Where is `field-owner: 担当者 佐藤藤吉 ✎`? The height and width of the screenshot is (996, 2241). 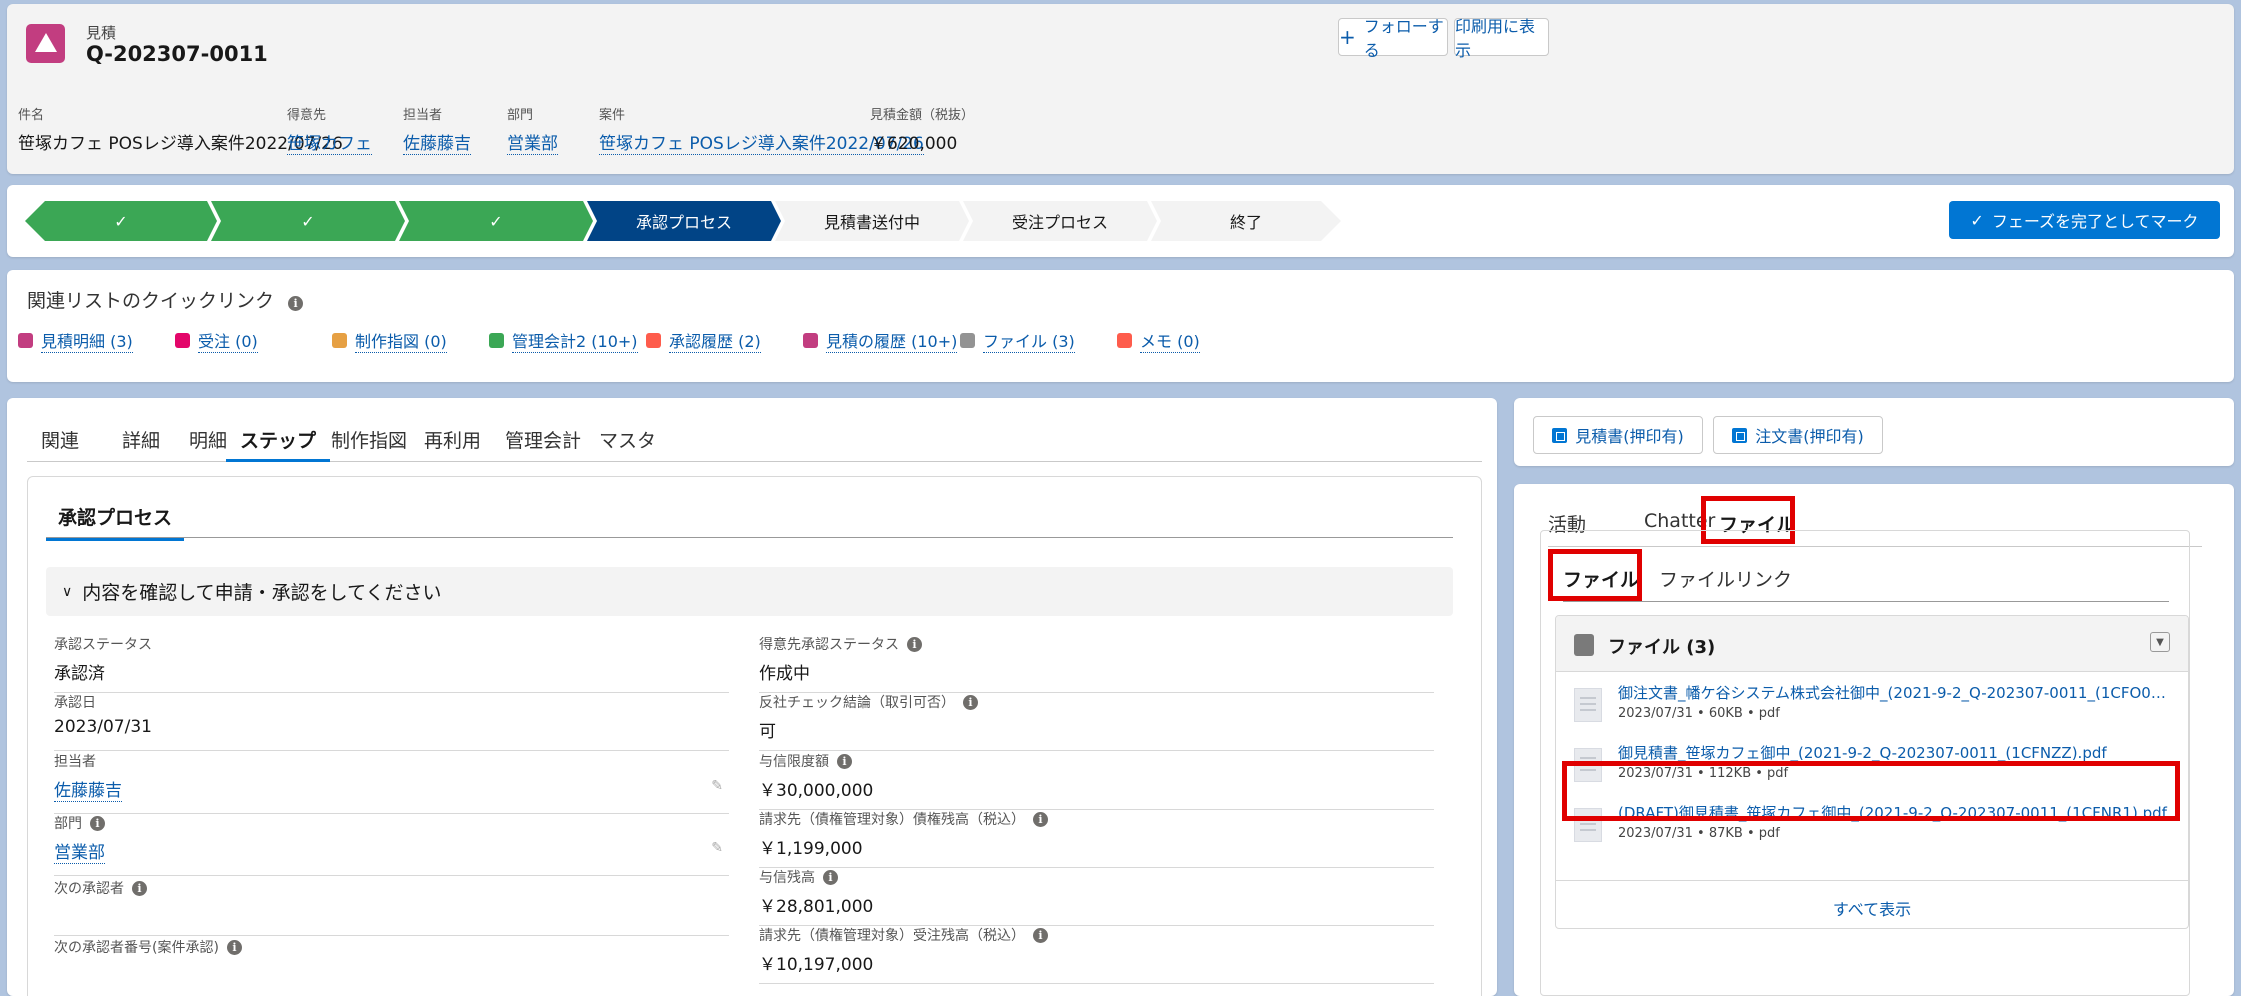
field-owner: 担当者 佐藤藤吉 ✎ is located at coordinates (391, 783).